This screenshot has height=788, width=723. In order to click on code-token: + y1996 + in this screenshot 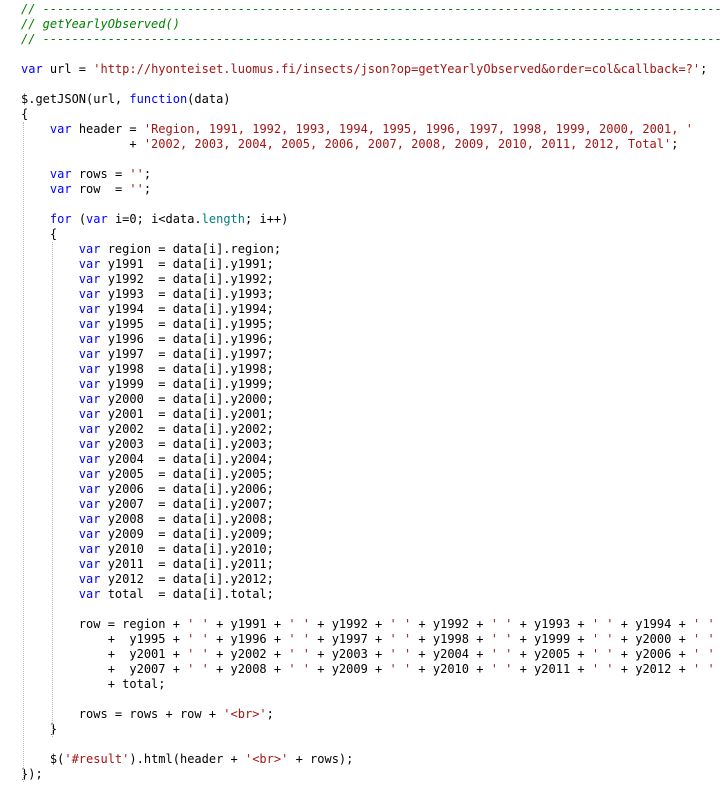, I will do `click(248, 639)`.